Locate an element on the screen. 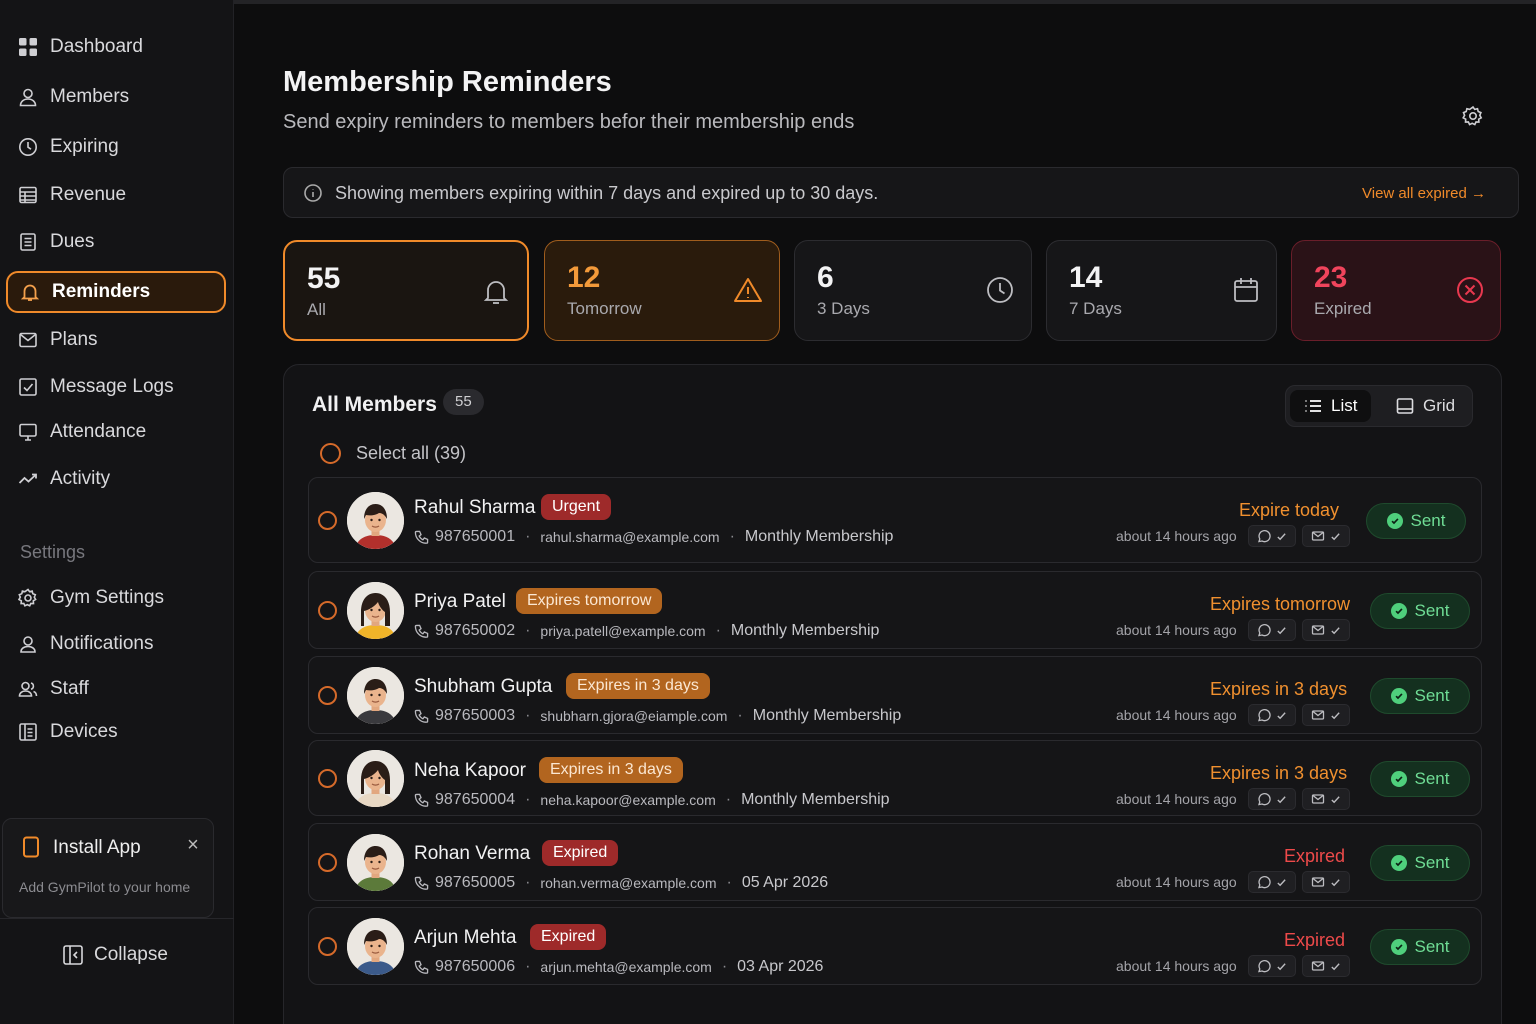 This screenshot has height=1024, width=1536. stat-card-all: 55 All is located at coordinates (406, 290).